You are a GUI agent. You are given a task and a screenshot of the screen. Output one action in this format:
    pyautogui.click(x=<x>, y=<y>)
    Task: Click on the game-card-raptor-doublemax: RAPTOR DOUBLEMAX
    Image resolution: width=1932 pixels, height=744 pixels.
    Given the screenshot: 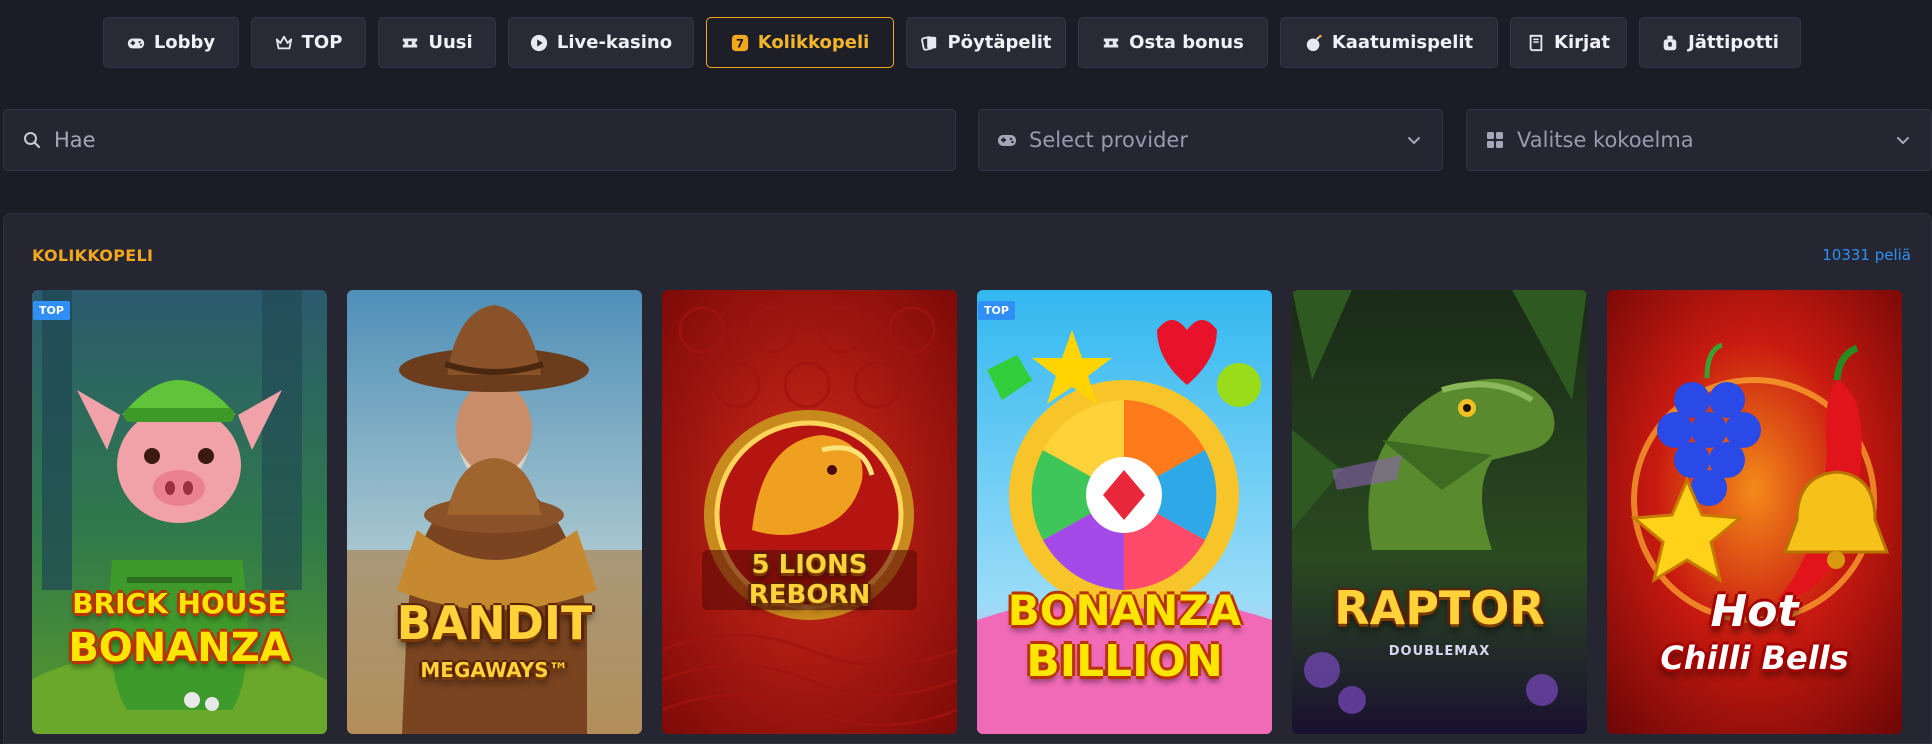 What is the action you would take?
    pyautogui.click(x=1439, y=512)
    